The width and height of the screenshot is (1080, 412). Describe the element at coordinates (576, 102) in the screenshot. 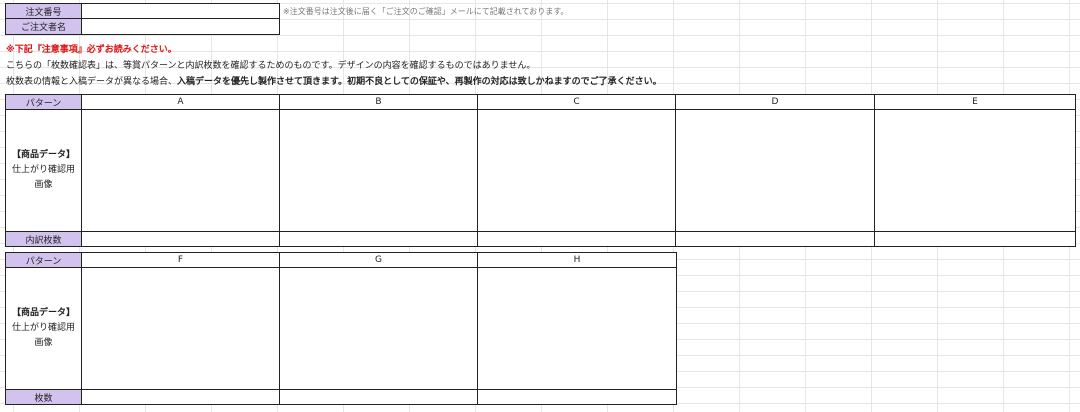

I see `pattern-column-header: C` at that location.